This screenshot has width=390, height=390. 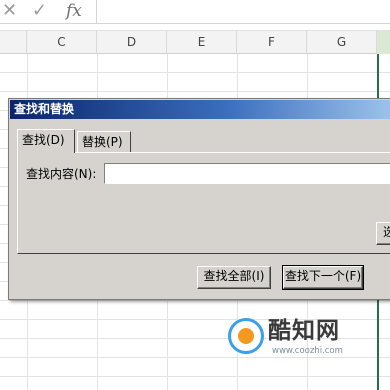 I want to click on column-header-e: E, so click(x=202, y=42).